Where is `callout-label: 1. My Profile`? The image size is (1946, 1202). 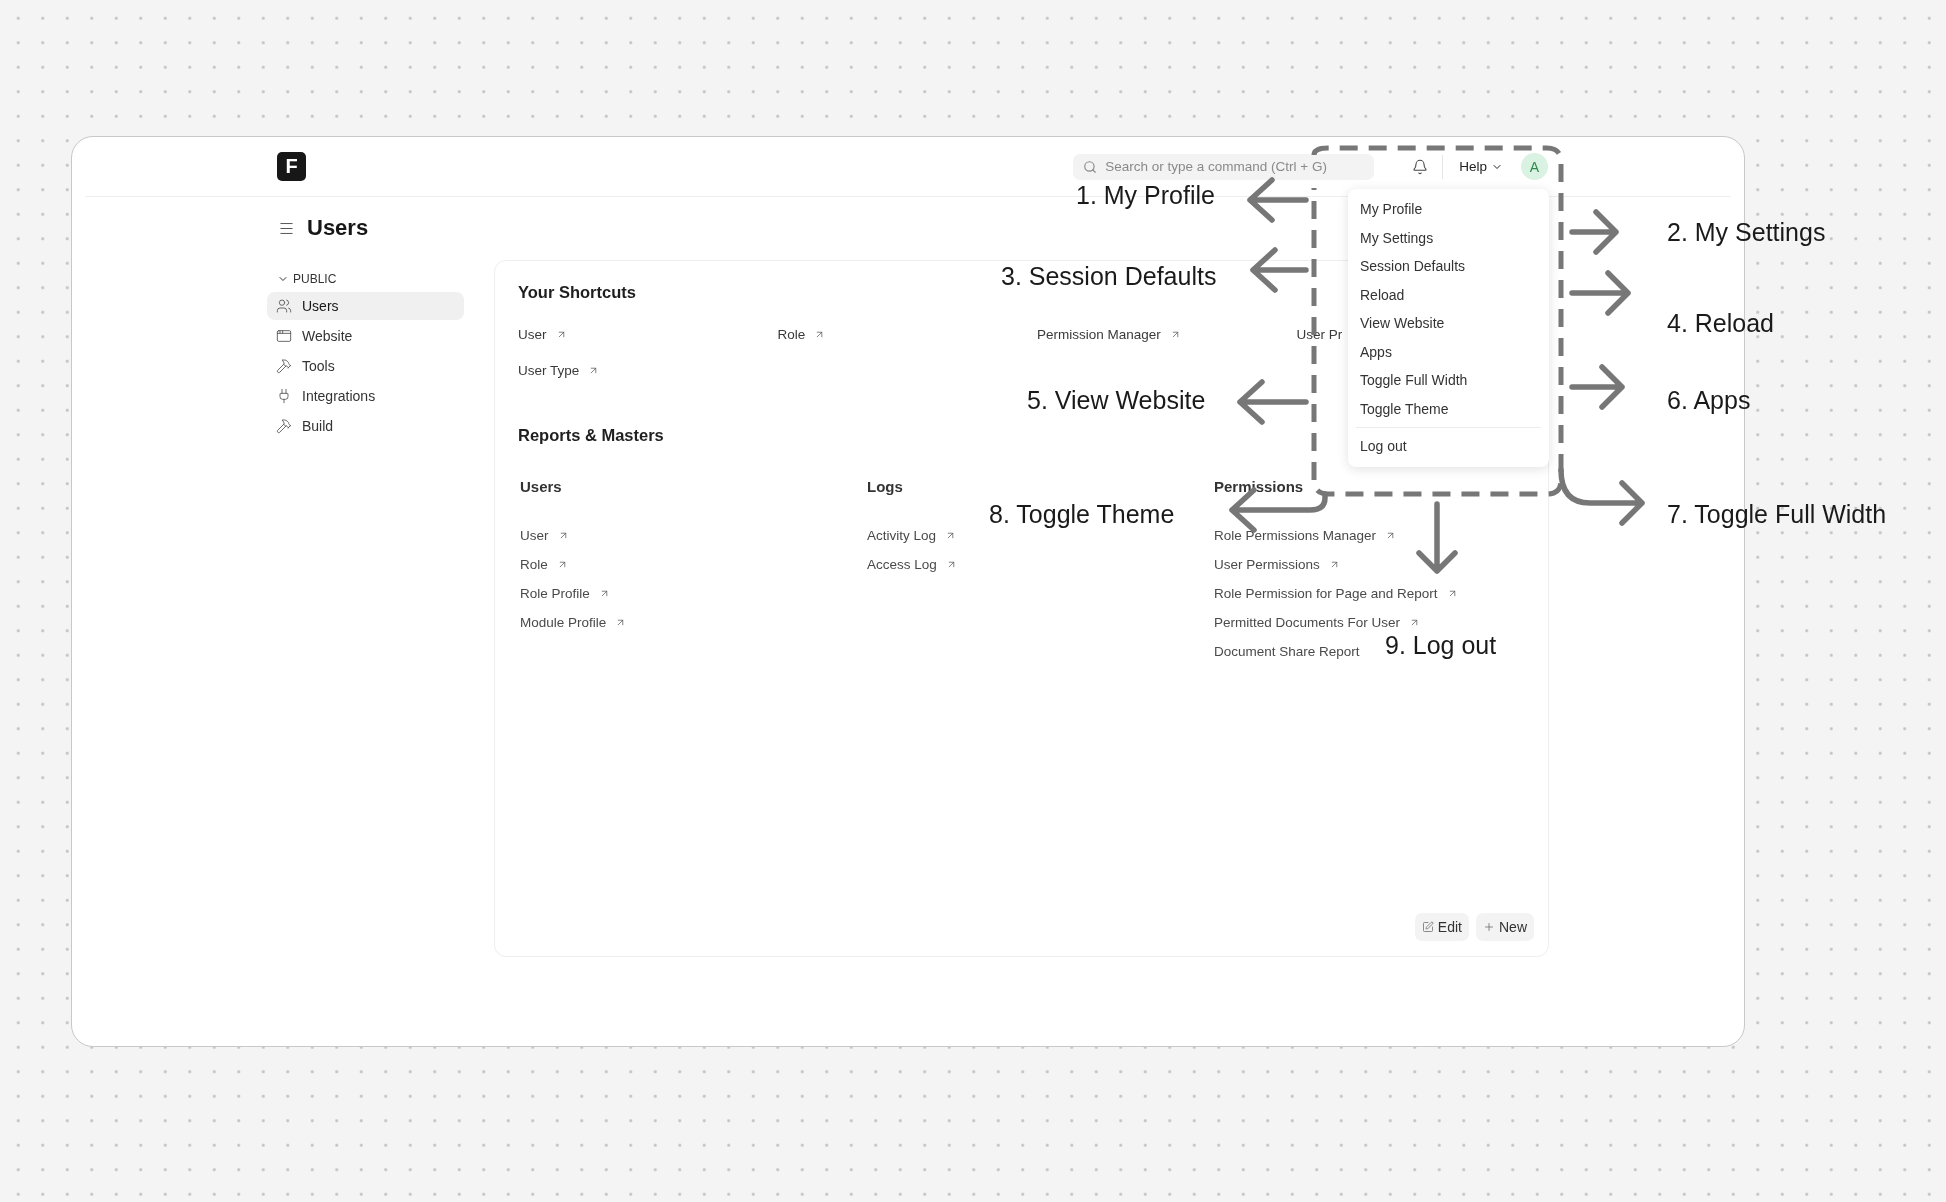 callout-label: 1. My Profile is located at coordinates (1145, 195).